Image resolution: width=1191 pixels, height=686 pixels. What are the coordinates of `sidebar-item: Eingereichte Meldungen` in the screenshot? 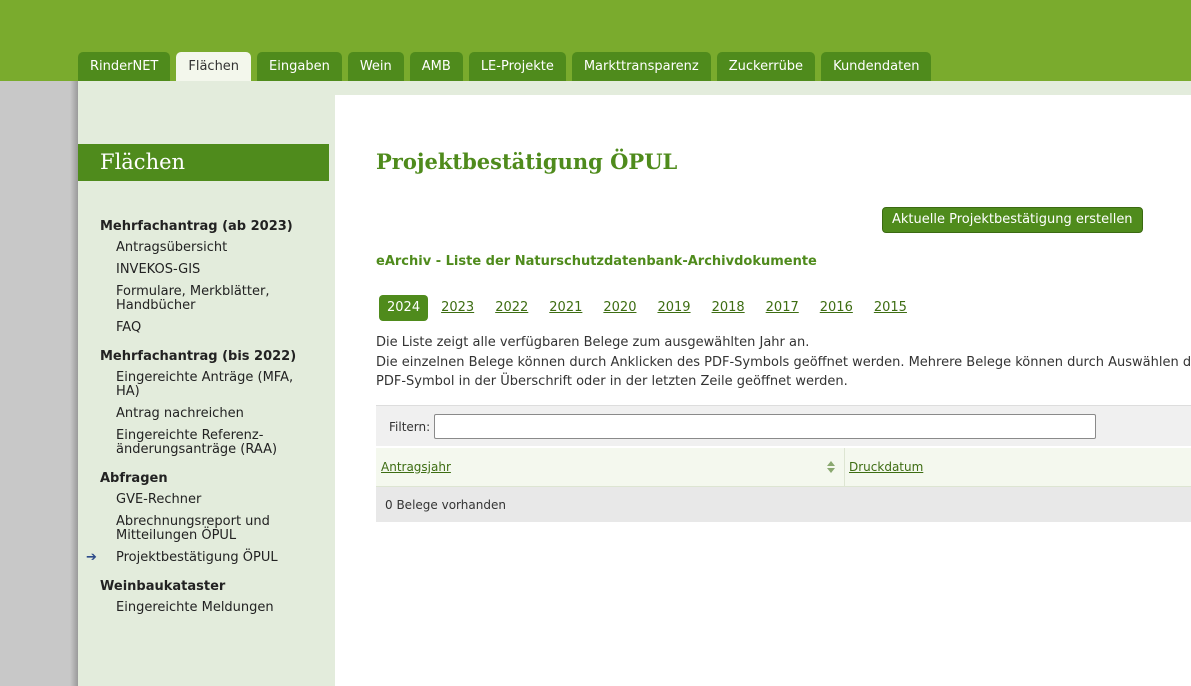 It's located at (203, 608).